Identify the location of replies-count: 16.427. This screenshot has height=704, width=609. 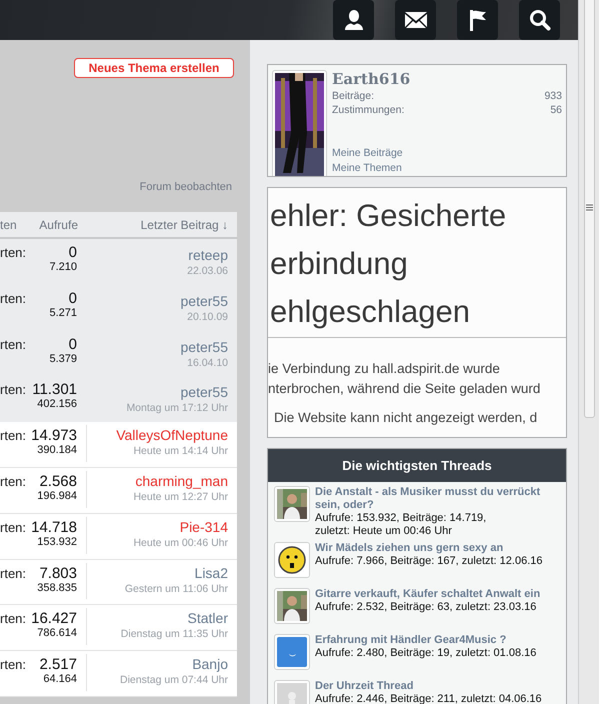
(54, 619).